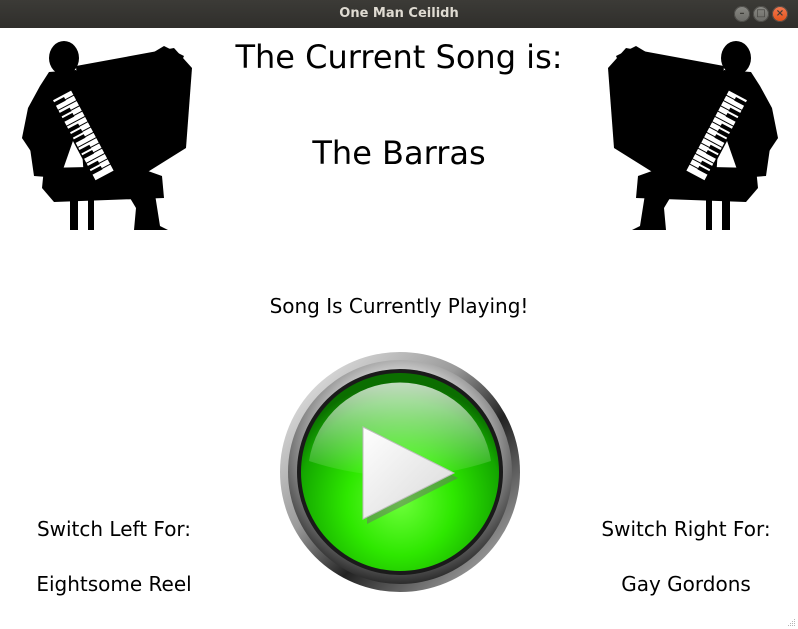  What do you see at coordinates (686, 529) in the screenshot?
I see `switch-right-label: Switch Right For:` at bounding box center [686, 529].